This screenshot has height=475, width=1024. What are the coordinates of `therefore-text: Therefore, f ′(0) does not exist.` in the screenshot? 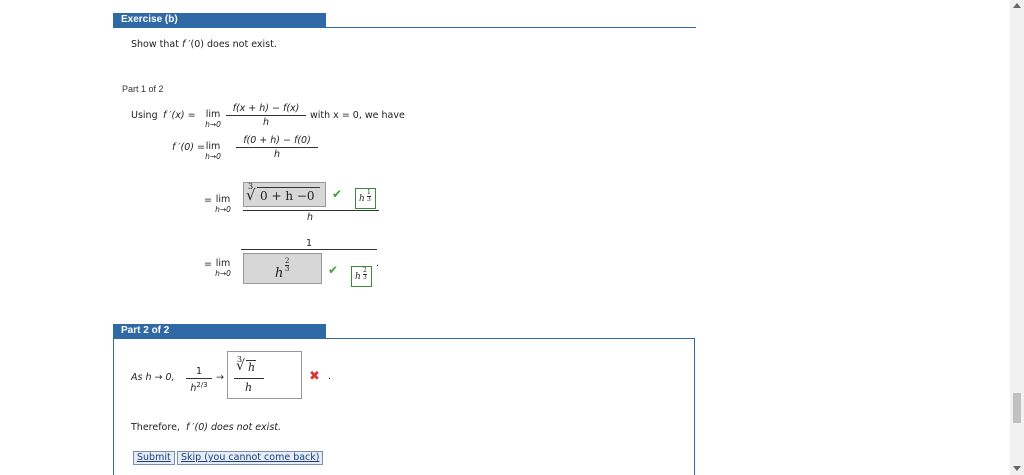 It's located at (206, 427).